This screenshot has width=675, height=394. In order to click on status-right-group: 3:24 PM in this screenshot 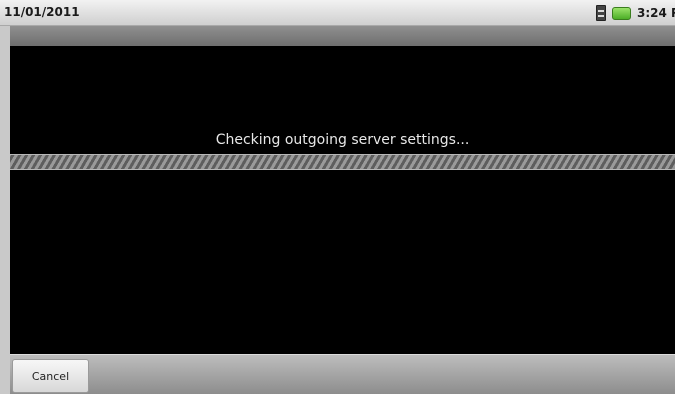, I will do `click(635, 13)`.